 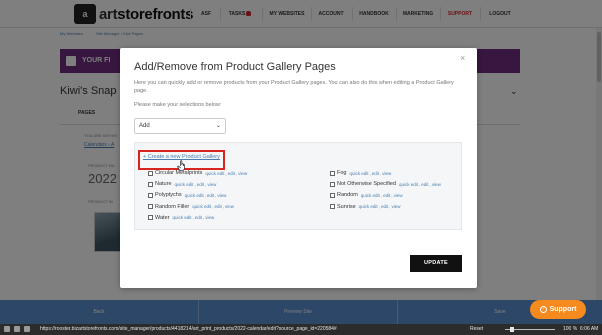 I want to click on gallery-name: Polyptychs, so click(x=168, y=195).